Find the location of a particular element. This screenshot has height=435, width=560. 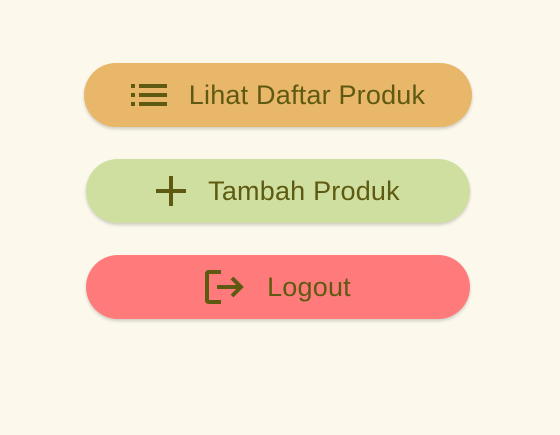

plus-icon is located at coordinates (171, 191).